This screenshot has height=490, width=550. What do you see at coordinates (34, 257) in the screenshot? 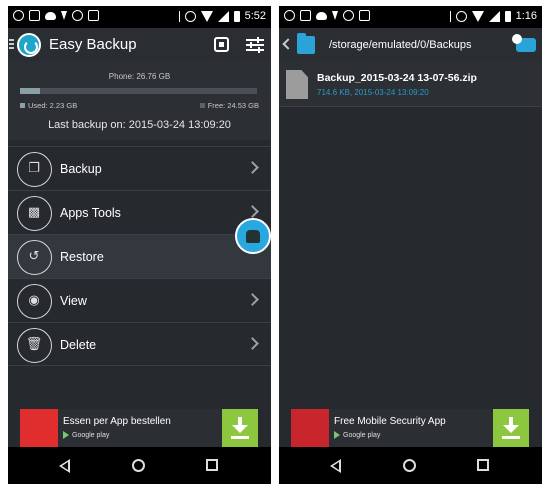
I see `restore-icon: ↺` at bounding box center [34, 257].